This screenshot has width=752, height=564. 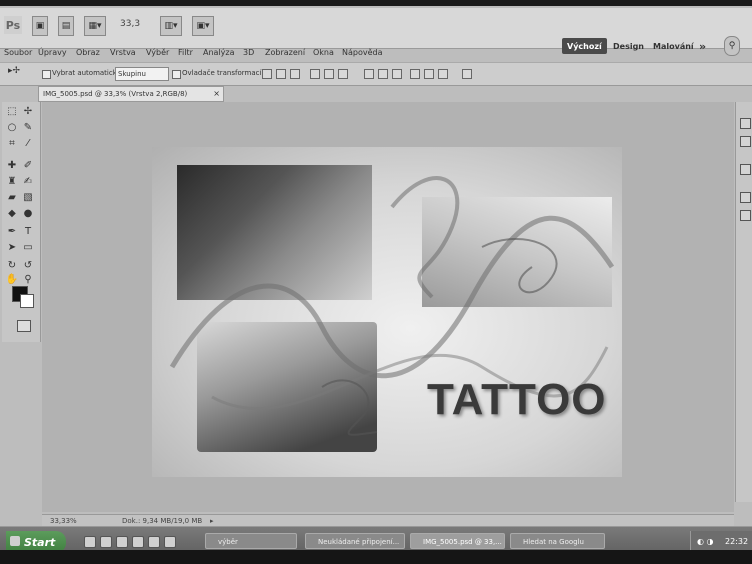 What do you see at coordinates (28, 128) in the screenshot?
I see `quick-select-tool-icon: ✎` at bounding box center [28, 128].